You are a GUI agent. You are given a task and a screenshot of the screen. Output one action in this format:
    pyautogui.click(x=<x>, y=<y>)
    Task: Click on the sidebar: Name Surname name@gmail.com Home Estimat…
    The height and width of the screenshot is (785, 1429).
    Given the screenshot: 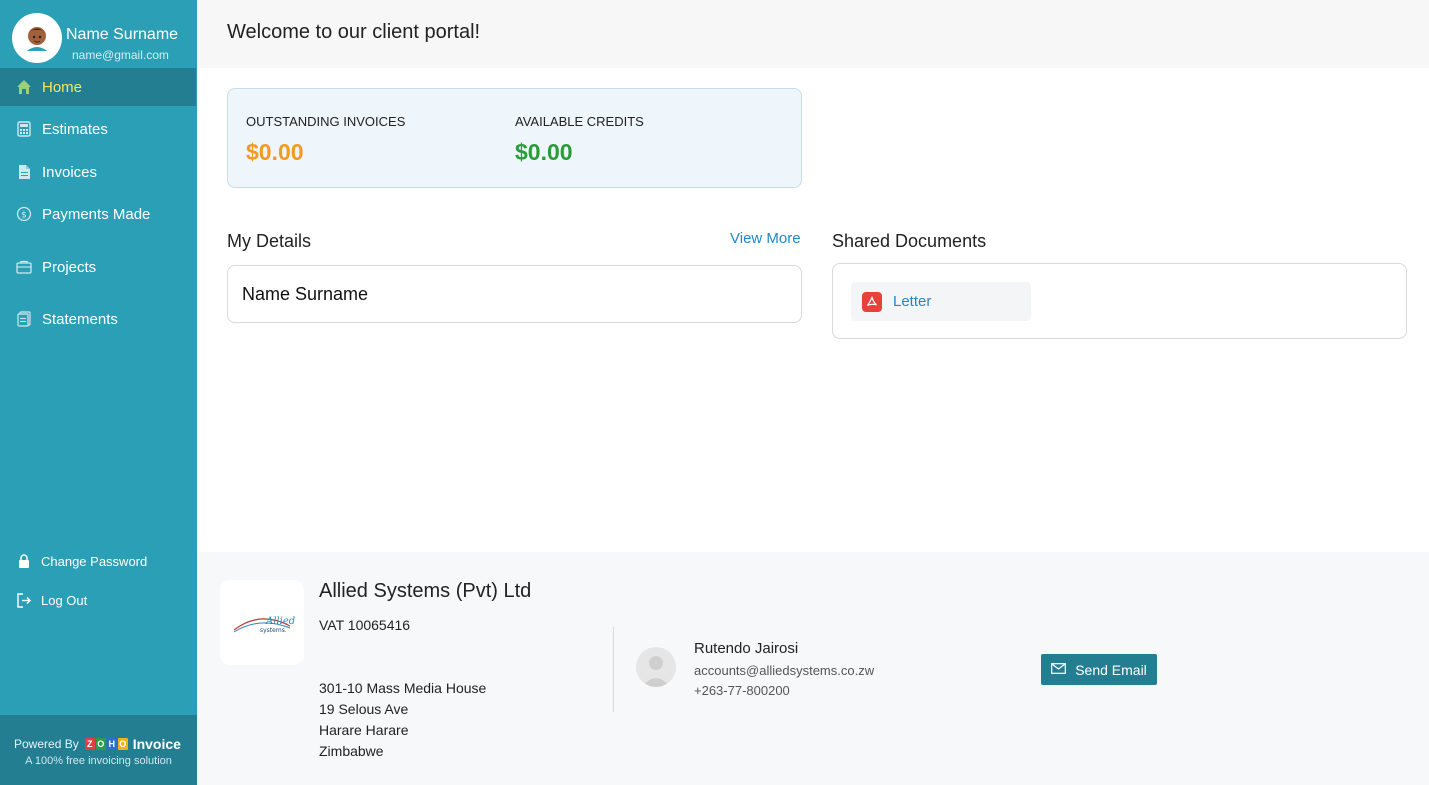 What is the action you would take?
    pyautogui.click(x=98, y=392)
    